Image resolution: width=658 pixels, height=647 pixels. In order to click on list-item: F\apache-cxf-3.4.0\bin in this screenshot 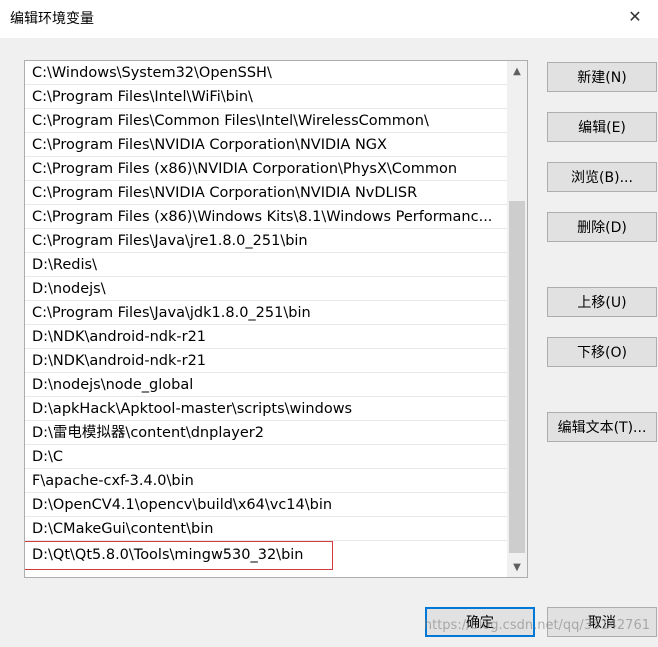, I will do `click(266, 481)`.